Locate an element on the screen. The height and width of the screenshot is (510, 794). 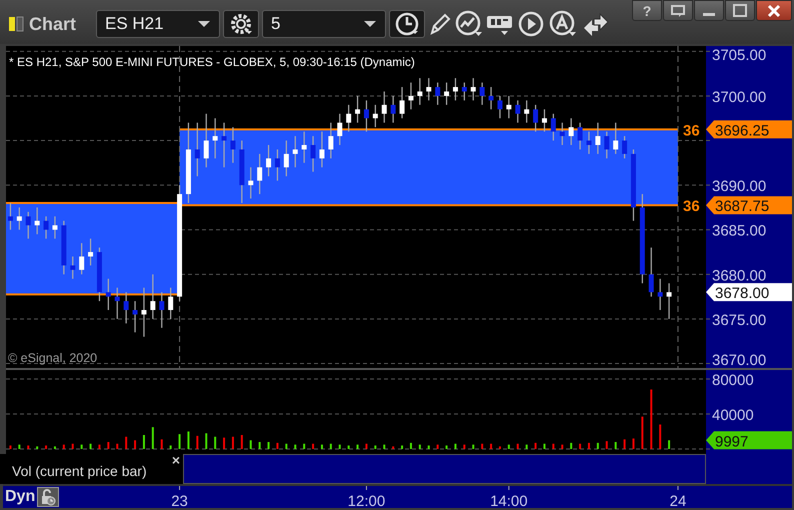
axis-label: 12:00 is located at coordinates (367, 501).